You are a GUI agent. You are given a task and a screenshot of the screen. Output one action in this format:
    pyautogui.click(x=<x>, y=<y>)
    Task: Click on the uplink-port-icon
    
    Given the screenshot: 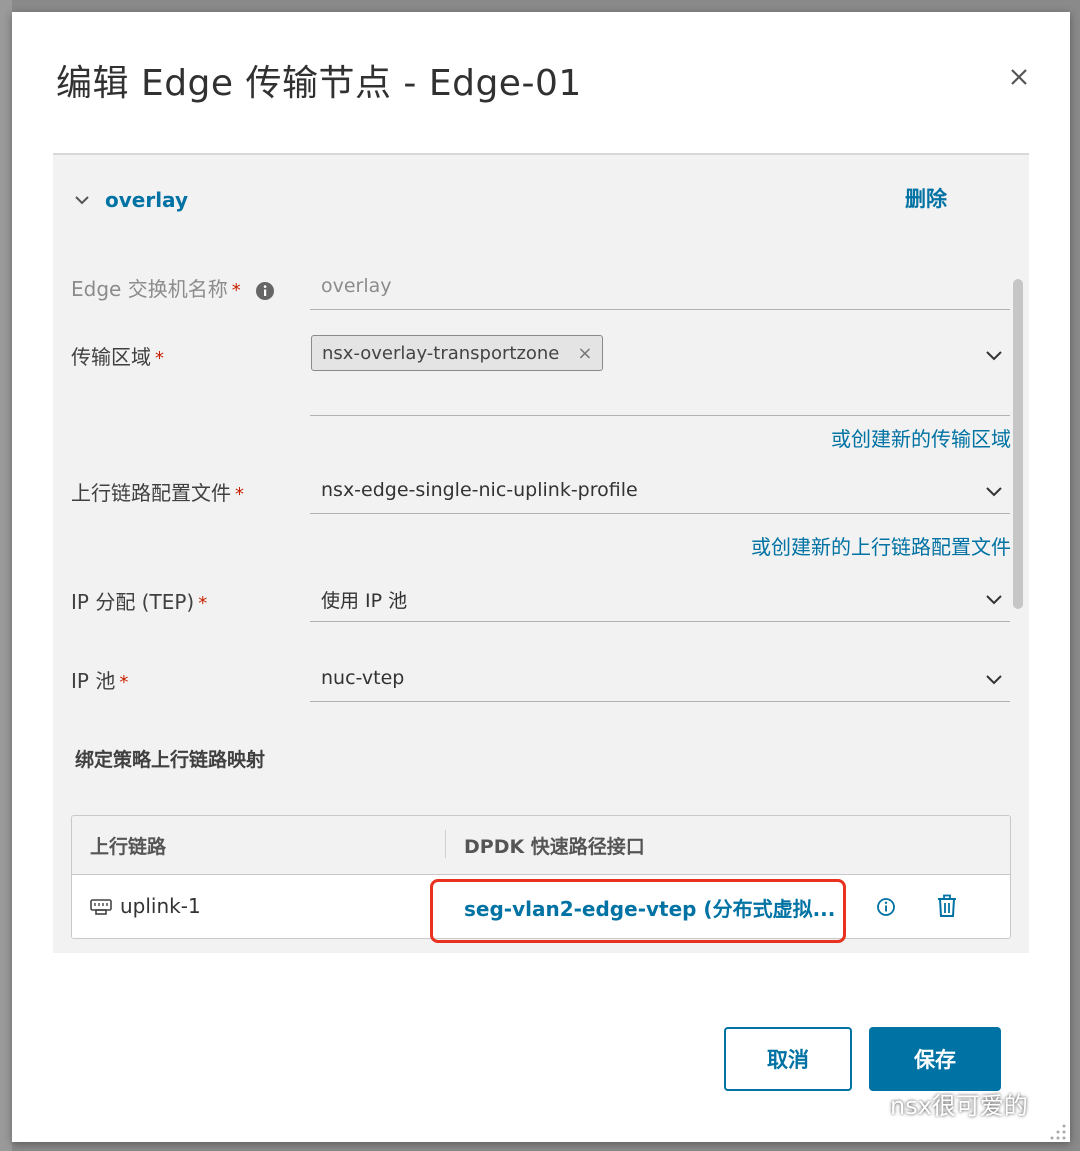 What is the action you would take?
    pyautogui.click(x=101, y=907)
    